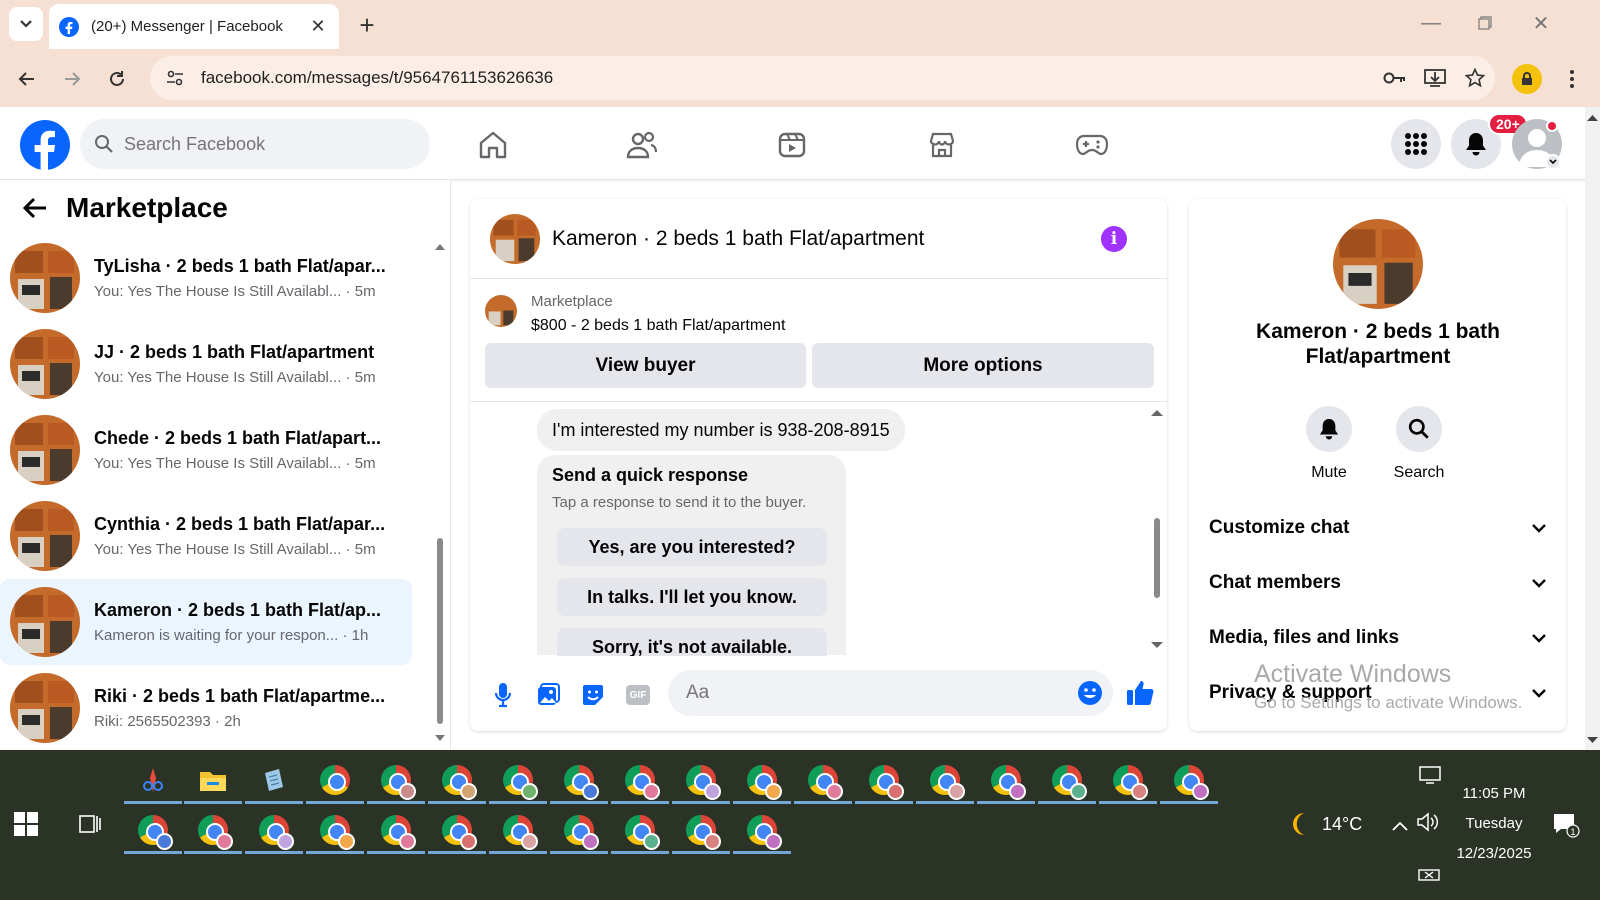 This screenshot has width=1600, height=900. I want to click on page-scrollbar, so click(1592, 428).